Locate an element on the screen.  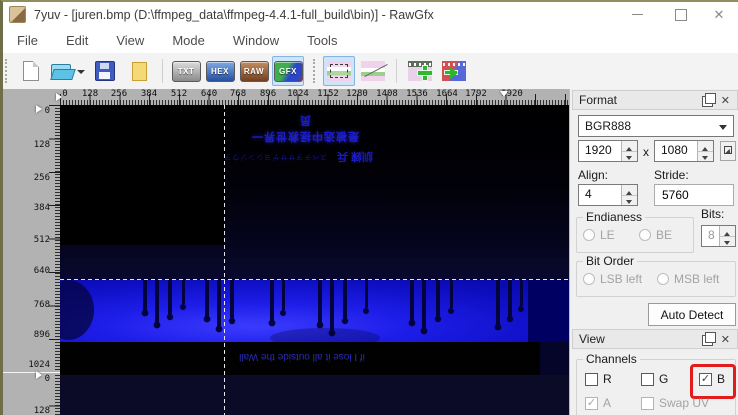
export-arrow-icon is located at coordinates (454, 71).